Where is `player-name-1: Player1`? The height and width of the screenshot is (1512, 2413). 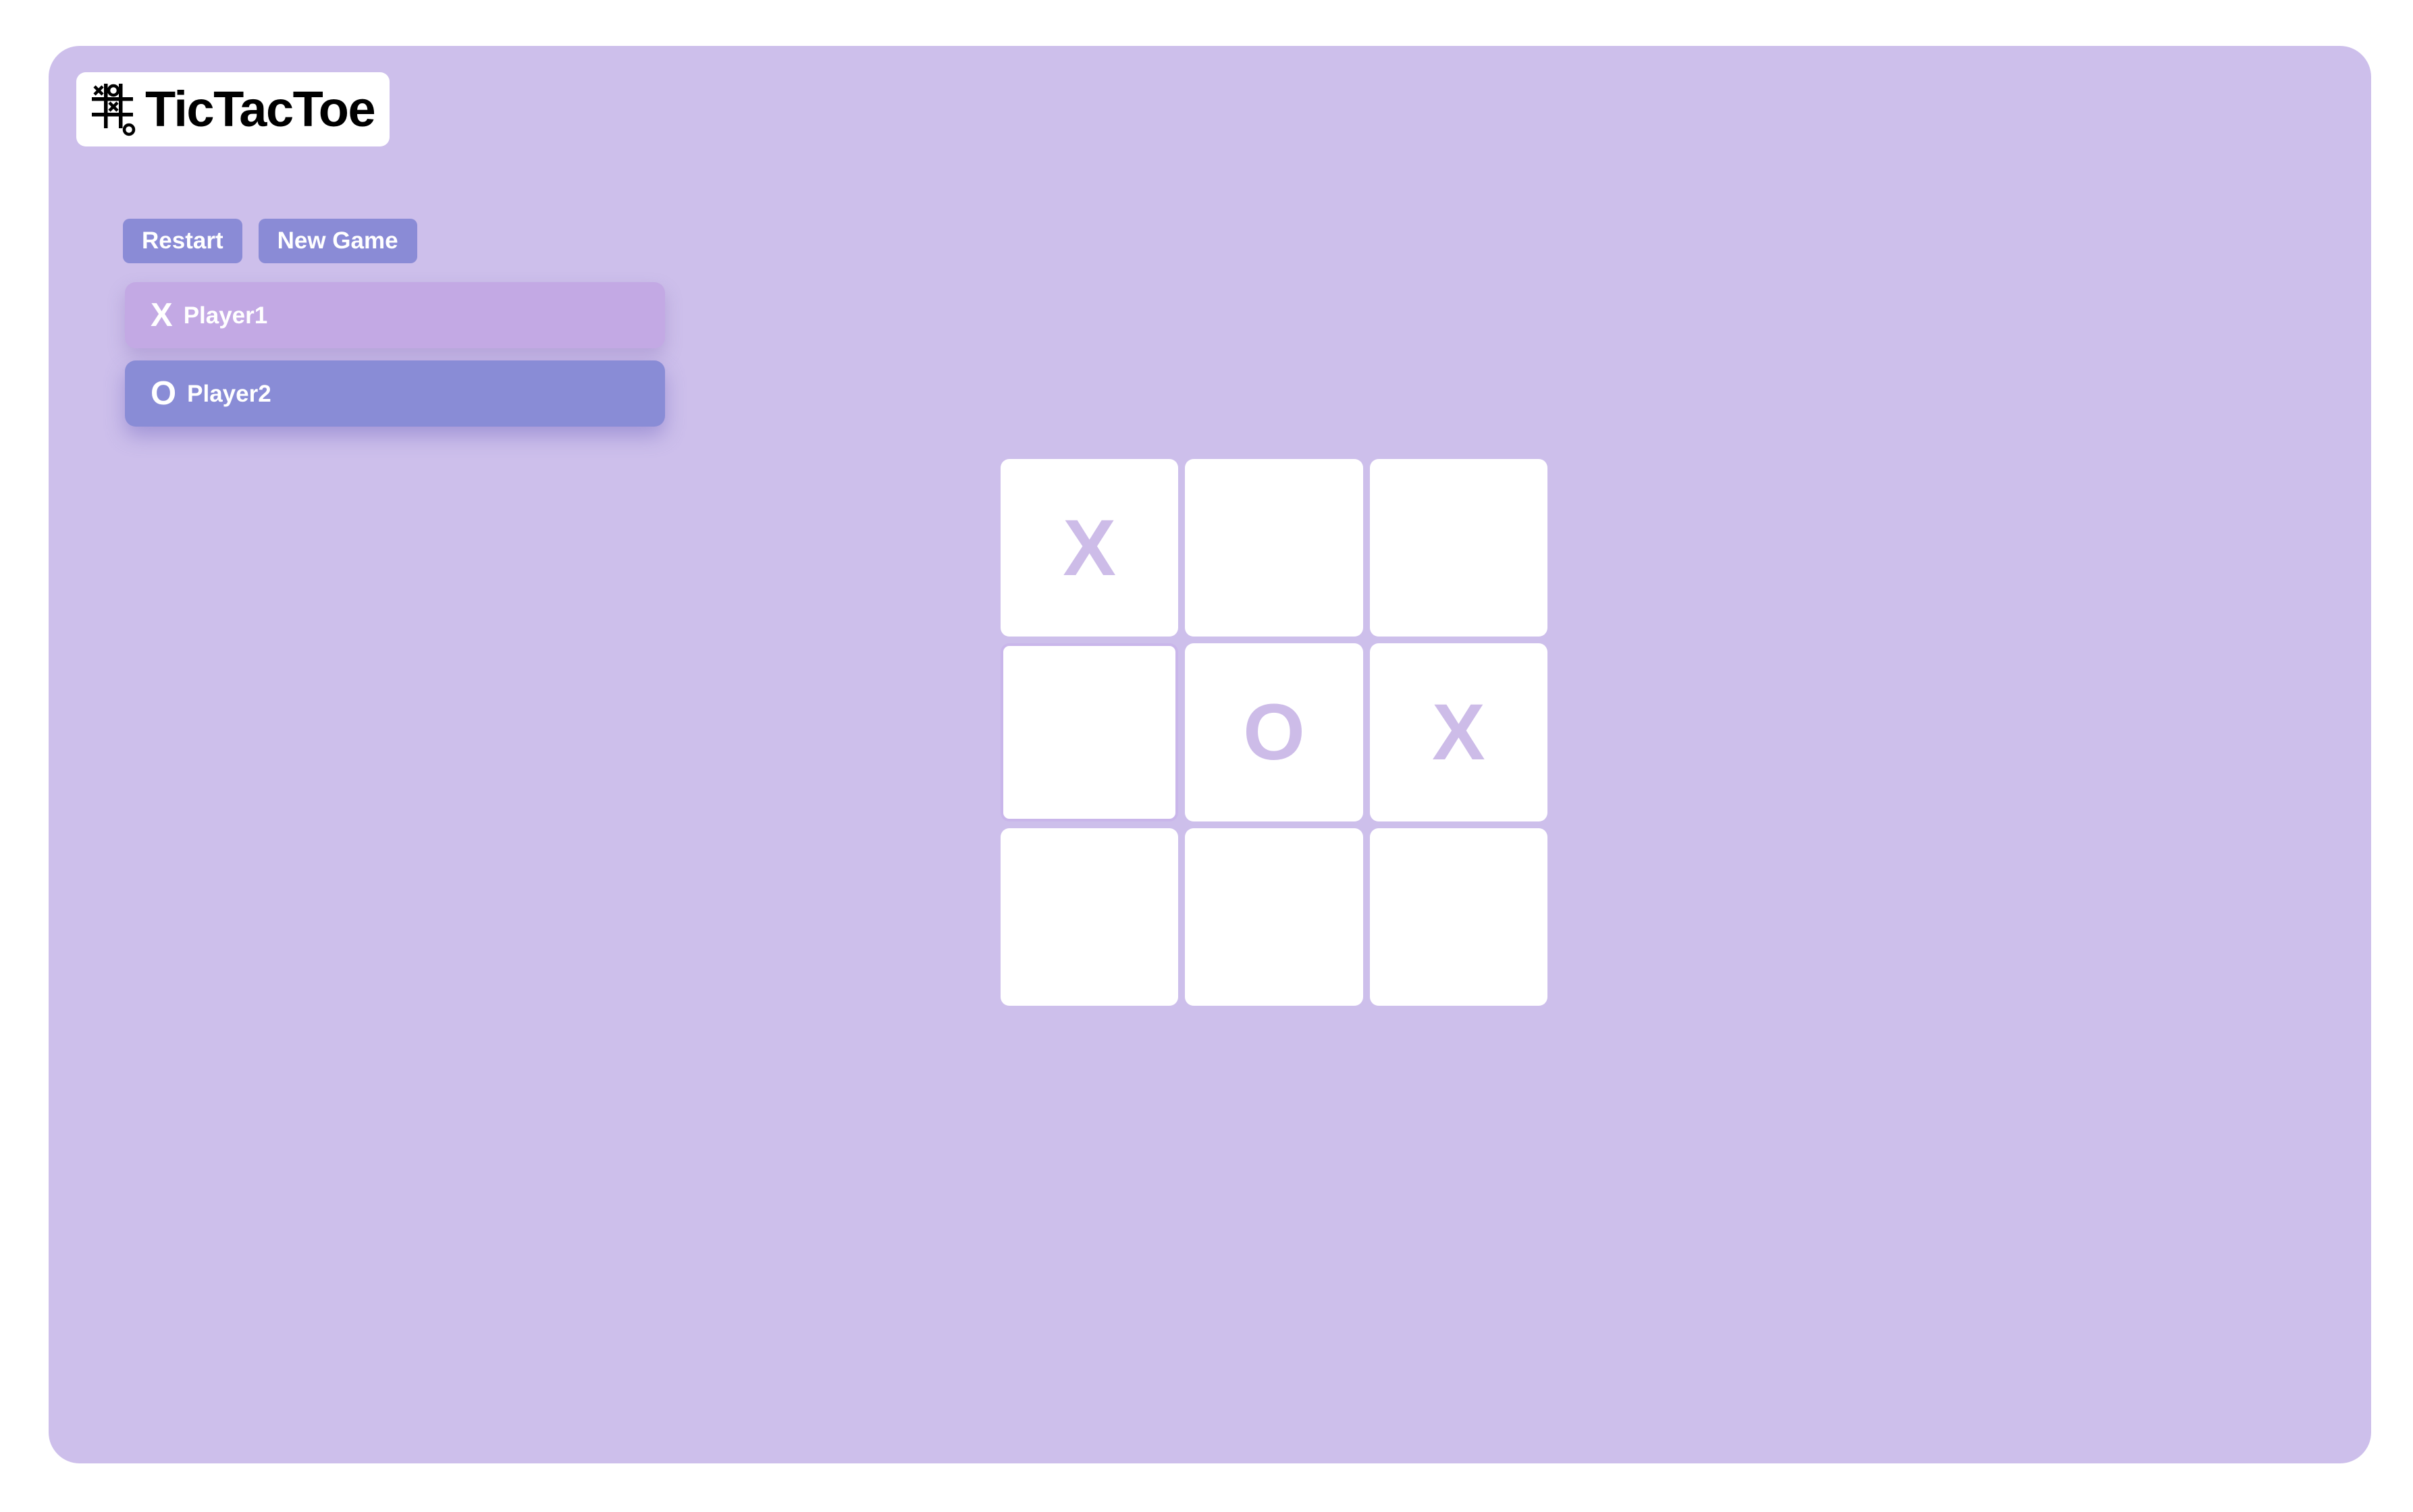 player-name-1: Player1 is located at coordinates (225, 315).